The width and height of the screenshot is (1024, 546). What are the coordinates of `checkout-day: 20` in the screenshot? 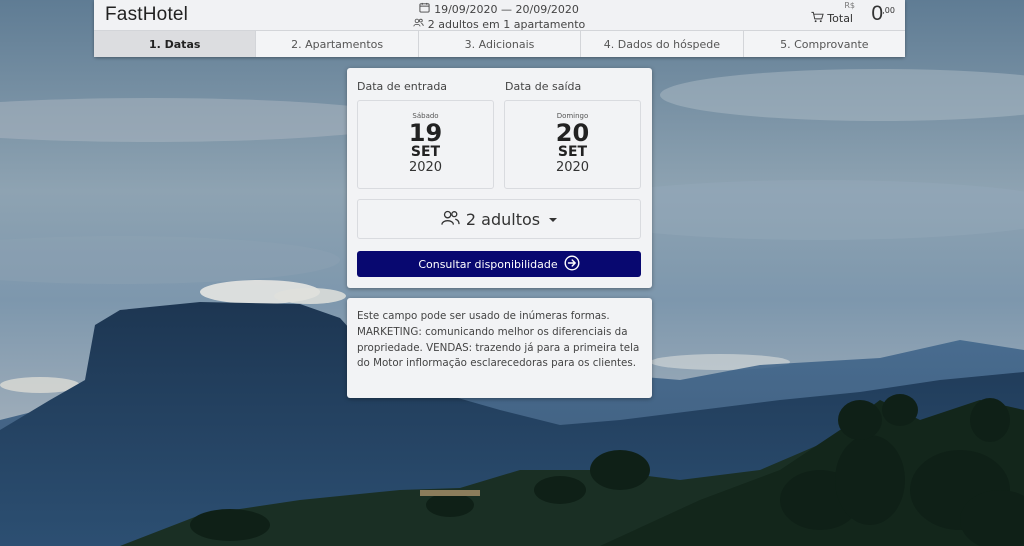 It's located at (572, 133).